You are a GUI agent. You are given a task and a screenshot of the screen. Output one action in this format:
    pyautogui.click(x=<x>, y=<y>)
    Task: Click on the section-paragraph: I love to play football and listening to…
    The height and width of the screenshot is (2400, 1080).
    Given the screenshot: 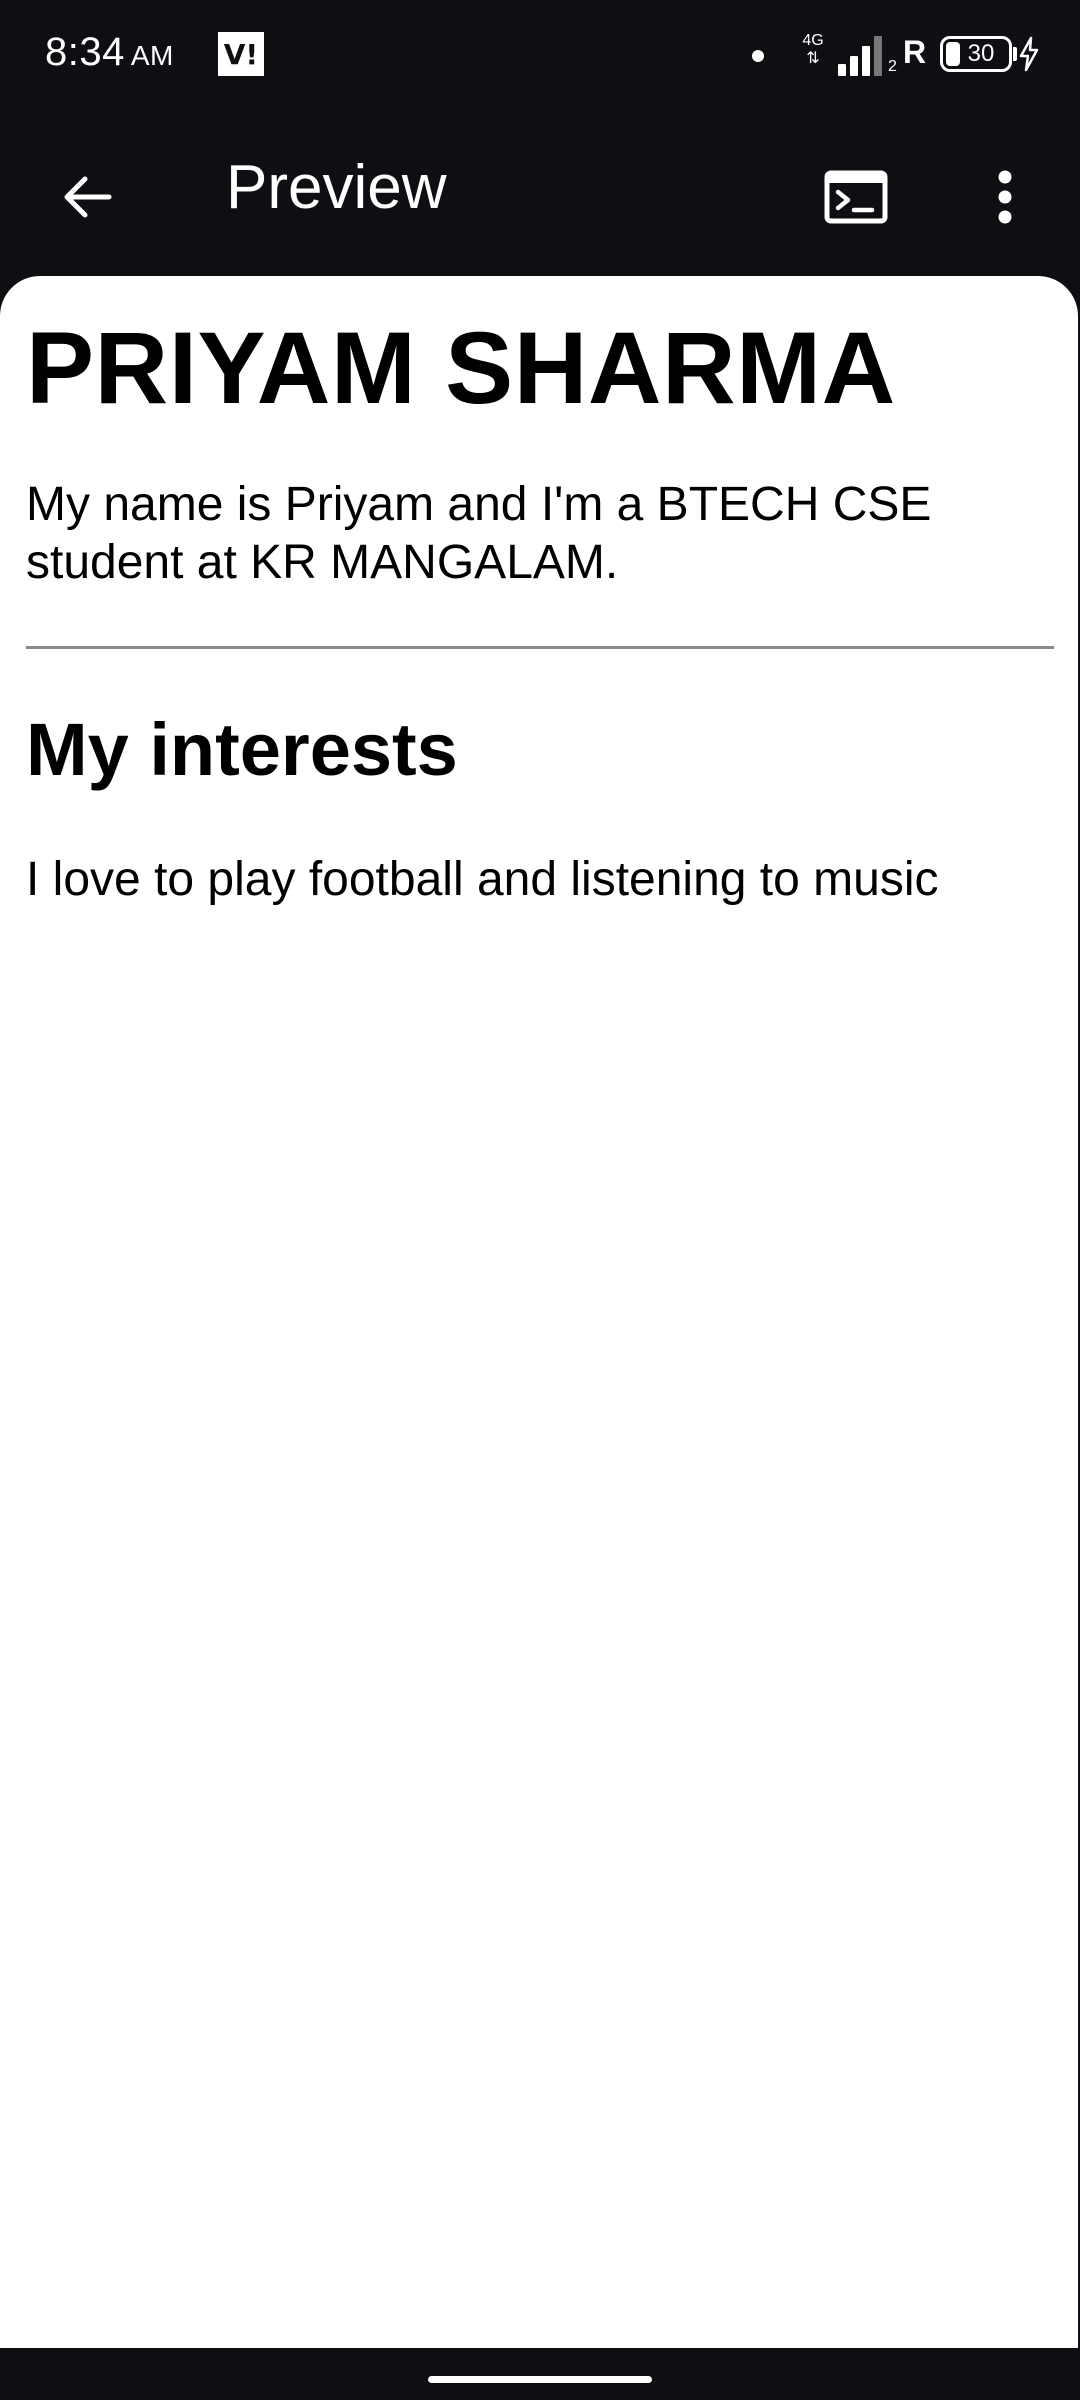 What is the action you would take?
    pyautogui.click(x=482, y=879)
    